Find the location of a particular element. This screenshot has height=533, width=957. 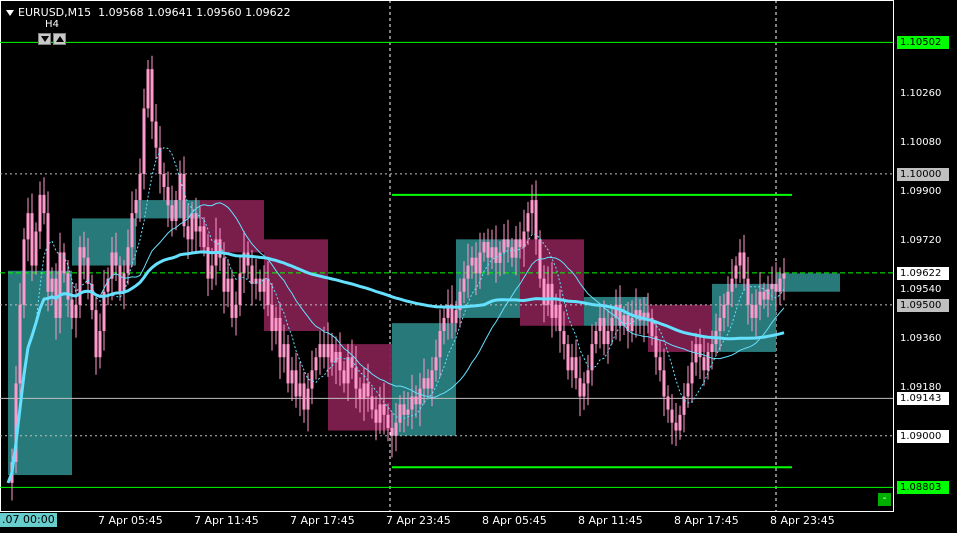

time-label: 8 Apr 05:45 is located at coordinates (514, 520).